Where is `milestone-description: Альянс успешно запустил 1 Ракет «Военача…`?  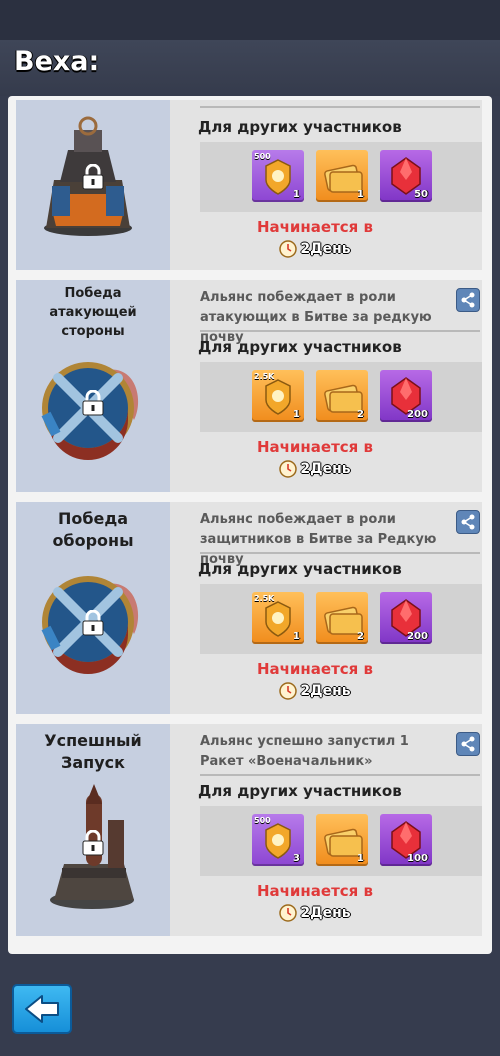
milestone-description: Альянс успешно запустил 1 Ракет «Военача… is located at coordinates (304, 751).